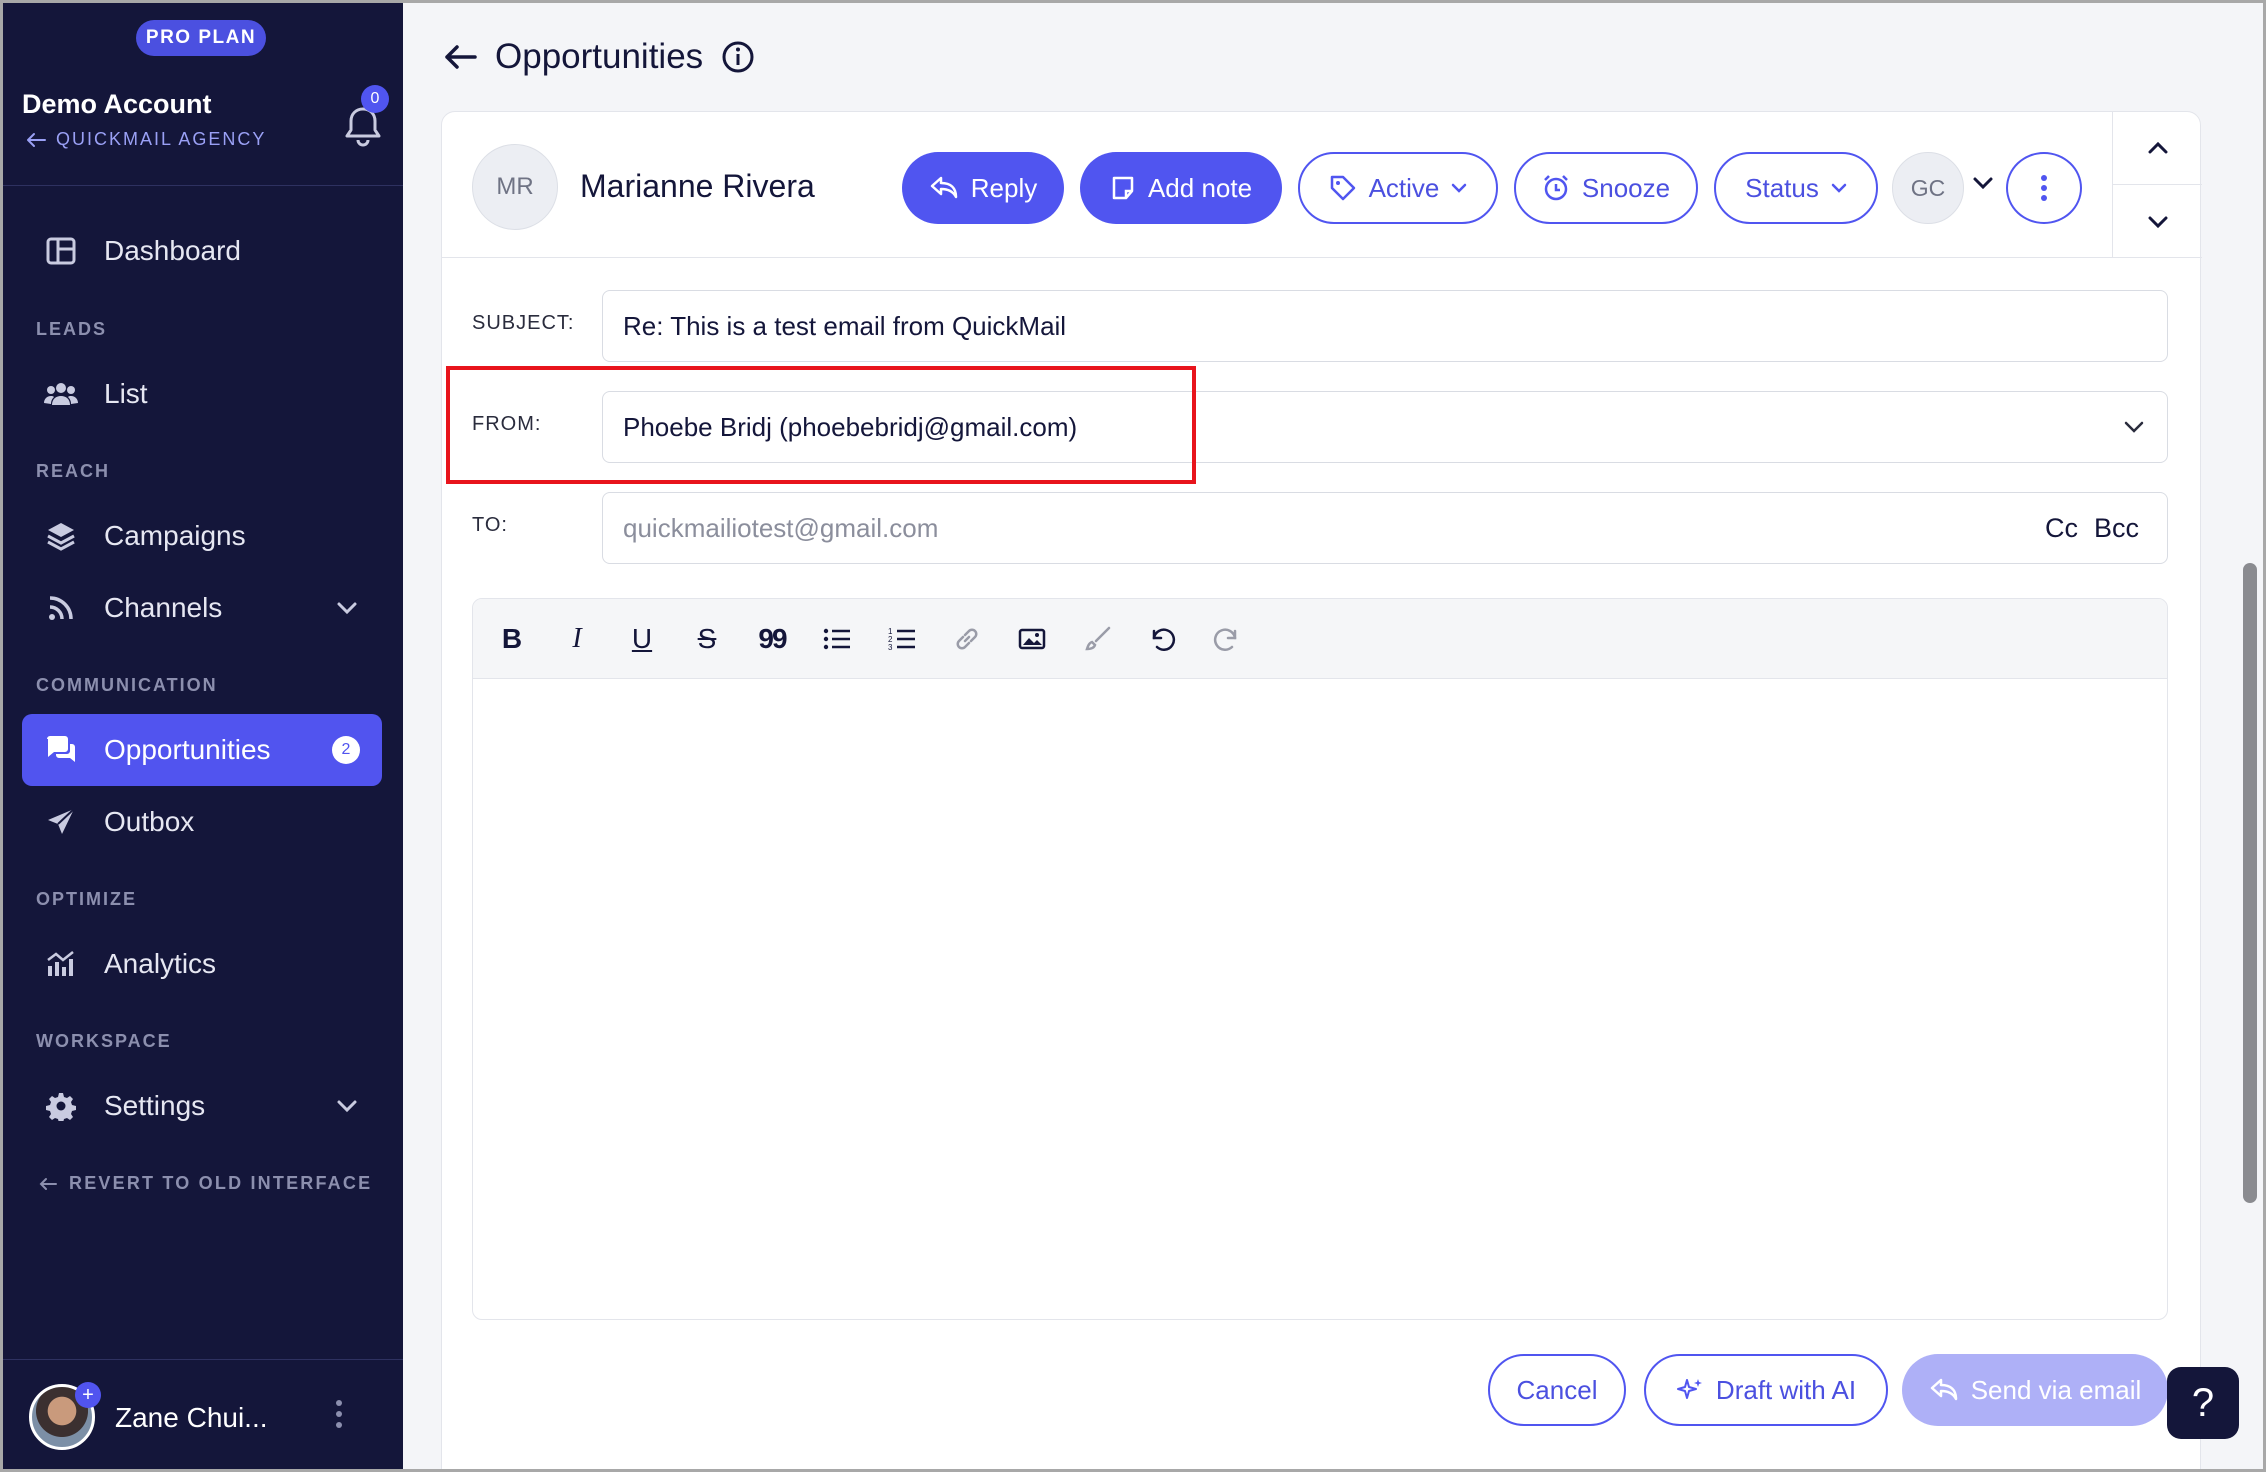 This screenshot has height=1472, width=2266. What do you see at coordinates (1689, 1389) in the screenshot?
I see `sparkles-icon` at bounding box center [1689, 1389].